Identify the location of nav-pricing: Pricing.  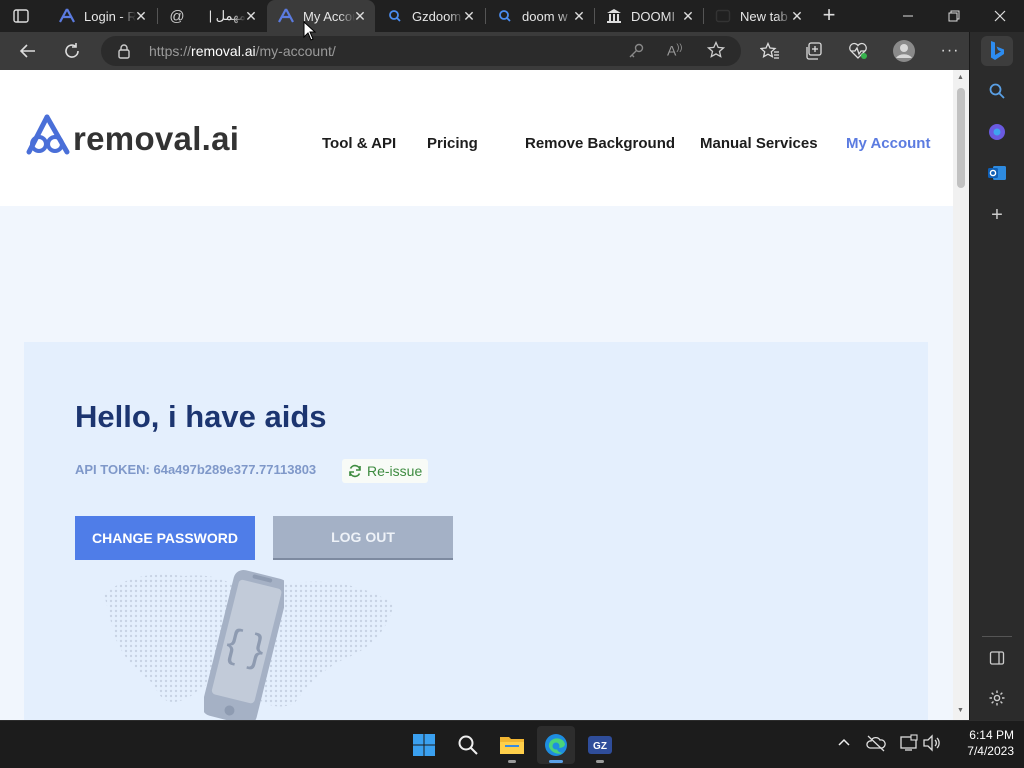
(452, 143).